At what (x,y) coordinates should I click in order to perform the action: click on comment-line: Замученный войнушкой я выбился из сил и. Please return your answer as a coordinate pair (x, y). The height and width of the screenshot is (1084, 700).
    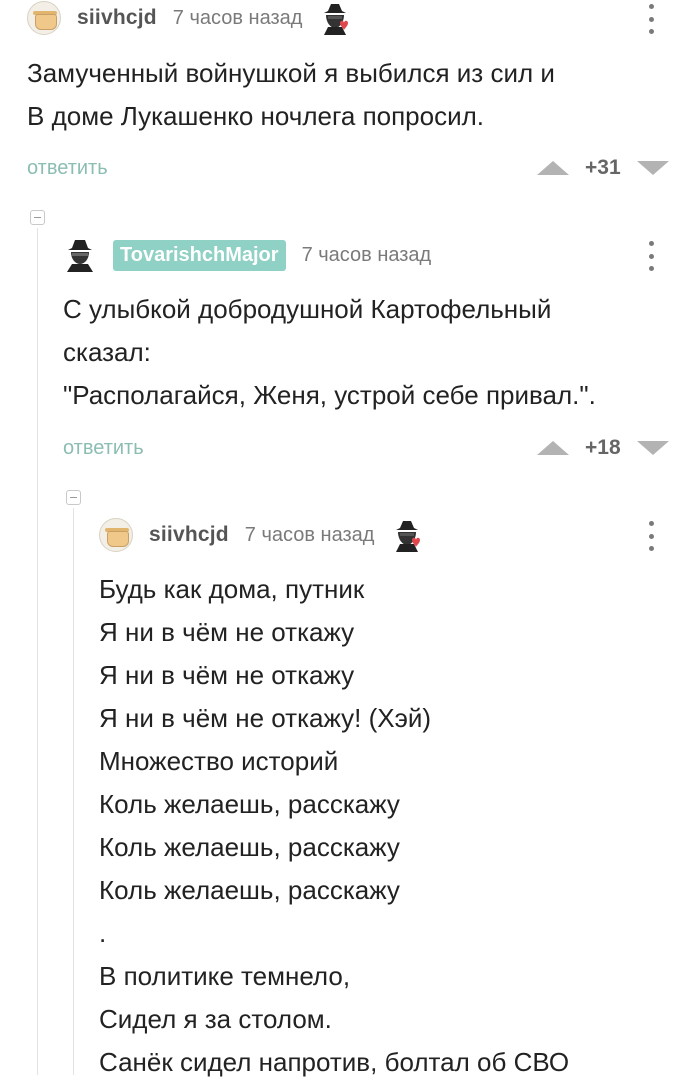
    Looking at the image, I should click on (291, 73).